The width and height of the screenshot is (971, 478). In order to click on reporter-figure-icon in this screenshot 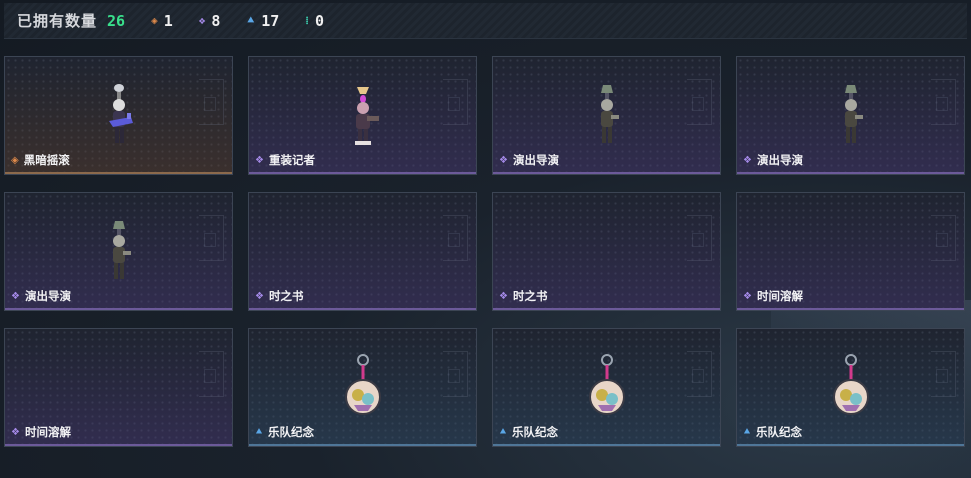, I will do `click(367, 116)`.